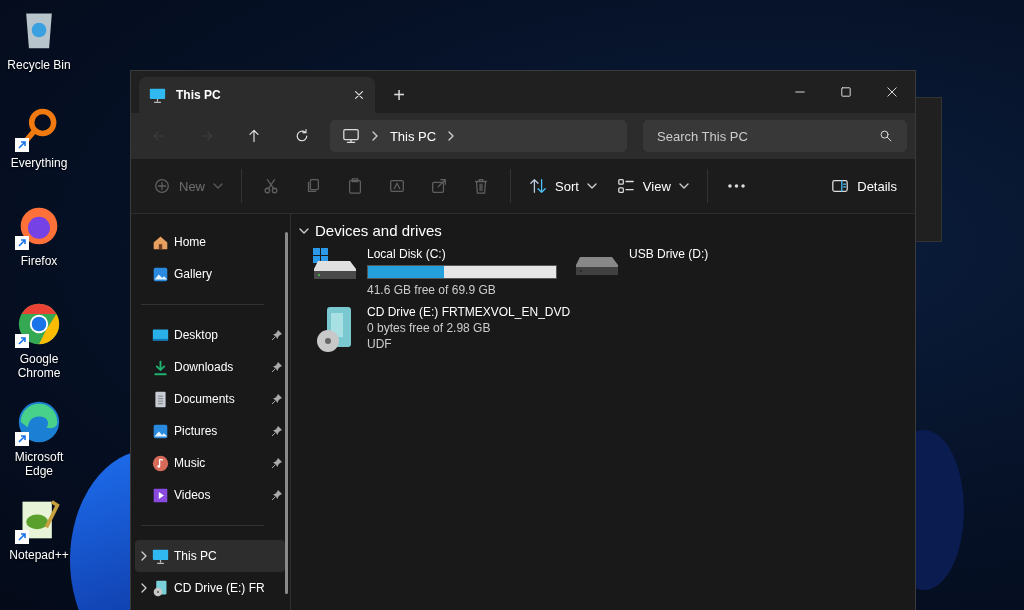 The height and width of the screenshot is (610, 1024). I want to click on details-button: Details, so click(864, 186).